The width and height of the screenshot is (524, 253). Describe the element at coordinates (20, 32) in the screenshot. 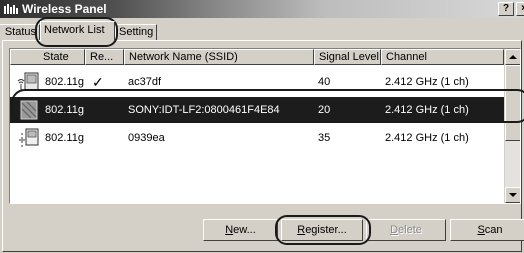

I see `tab-status: Status` at that location.